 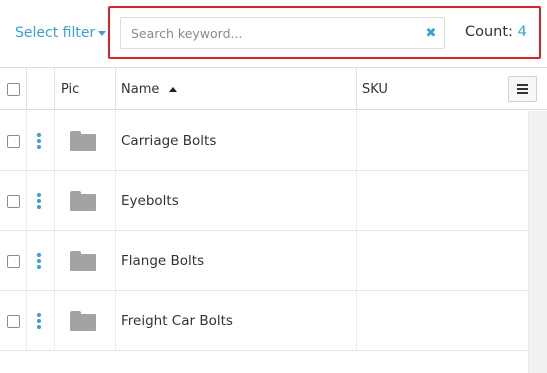 I want to click on row-name-cell: Carriage Bolts, so click(x=236, y=141).